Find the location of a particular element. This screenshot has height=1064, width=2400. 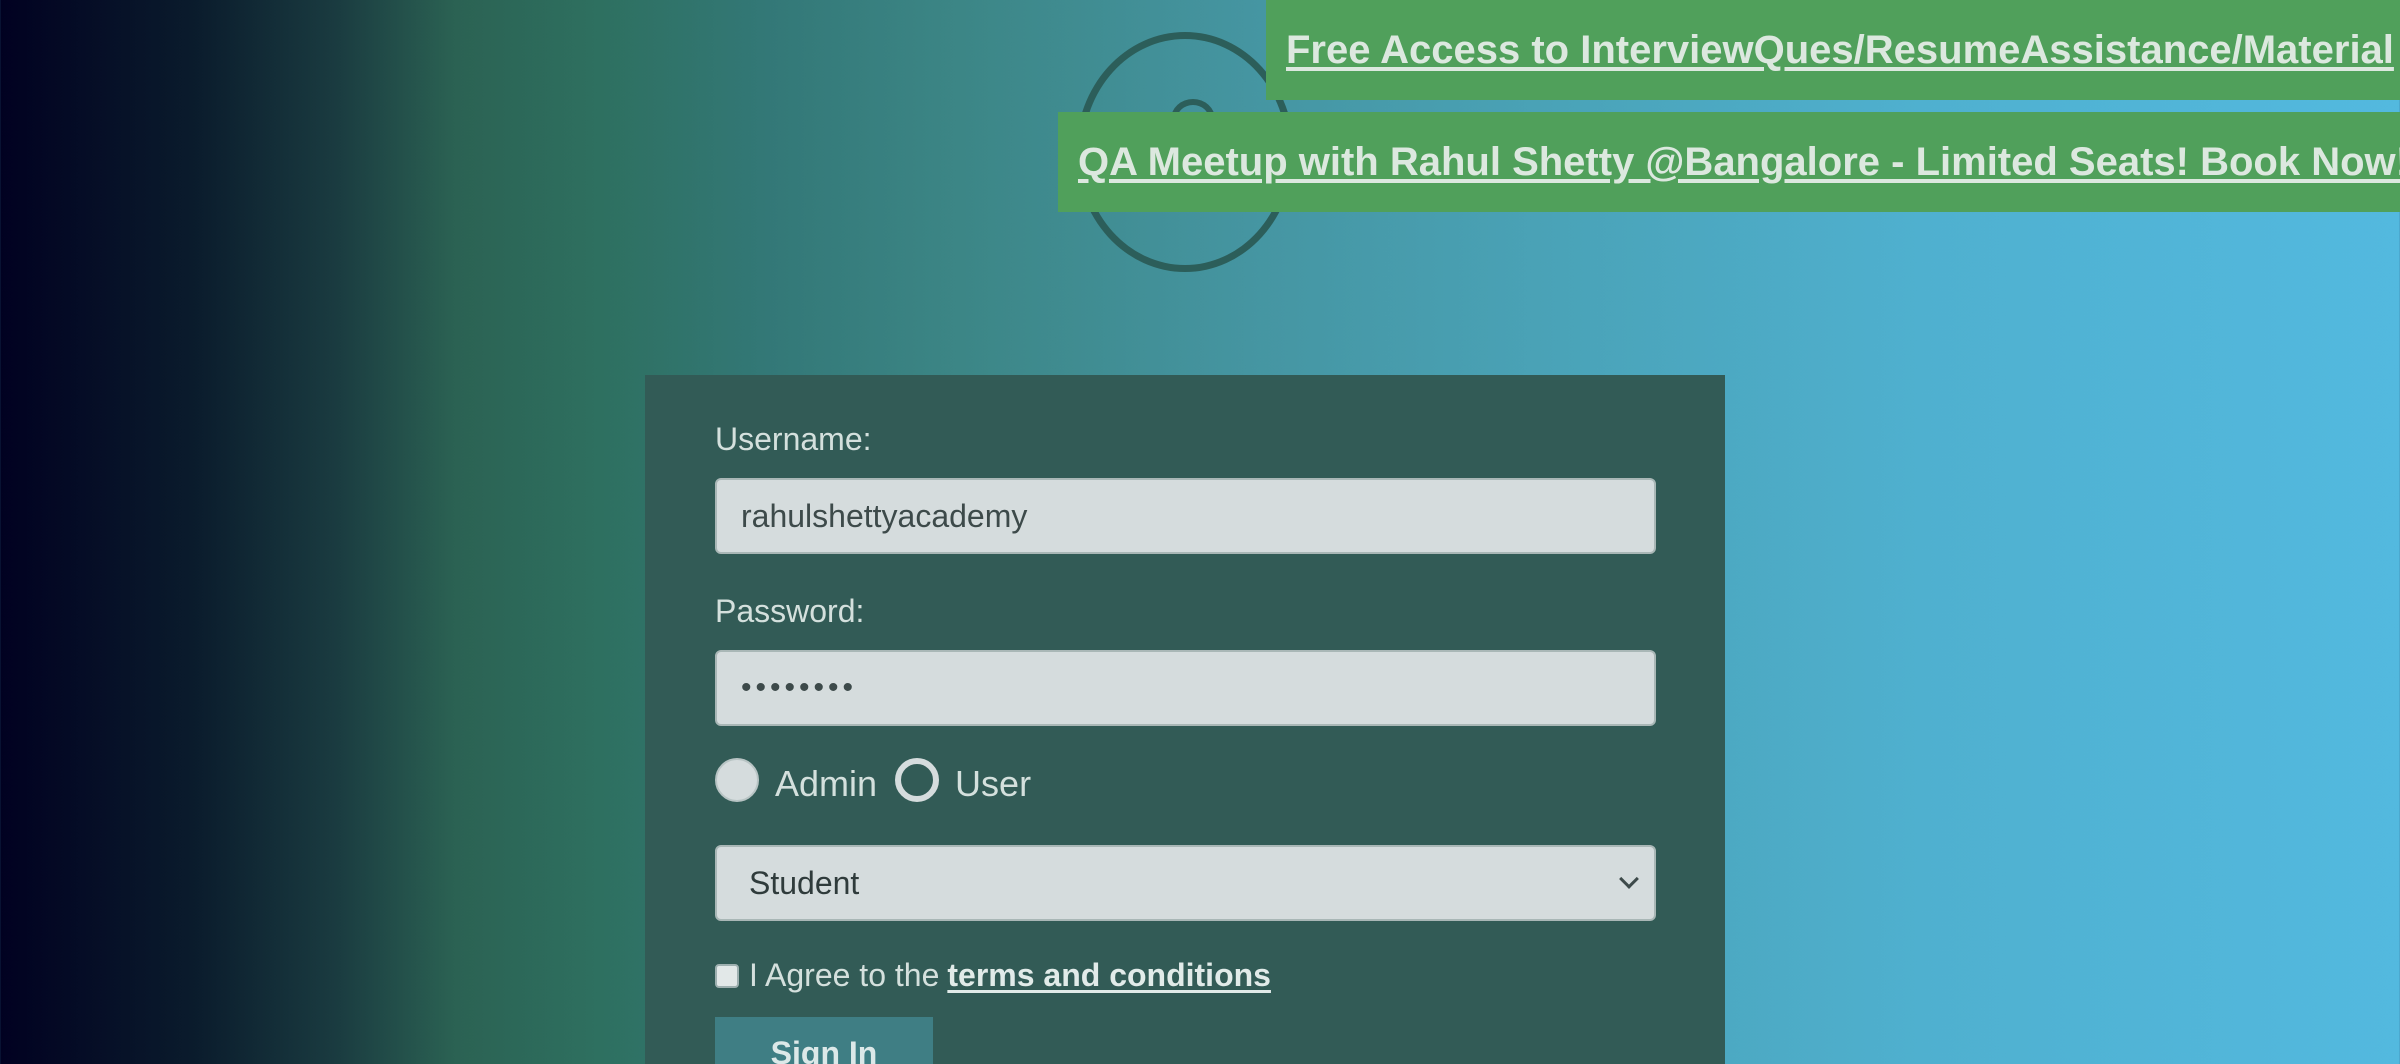

sign-in-button: Sign In is located at coordinates (824, 1040).